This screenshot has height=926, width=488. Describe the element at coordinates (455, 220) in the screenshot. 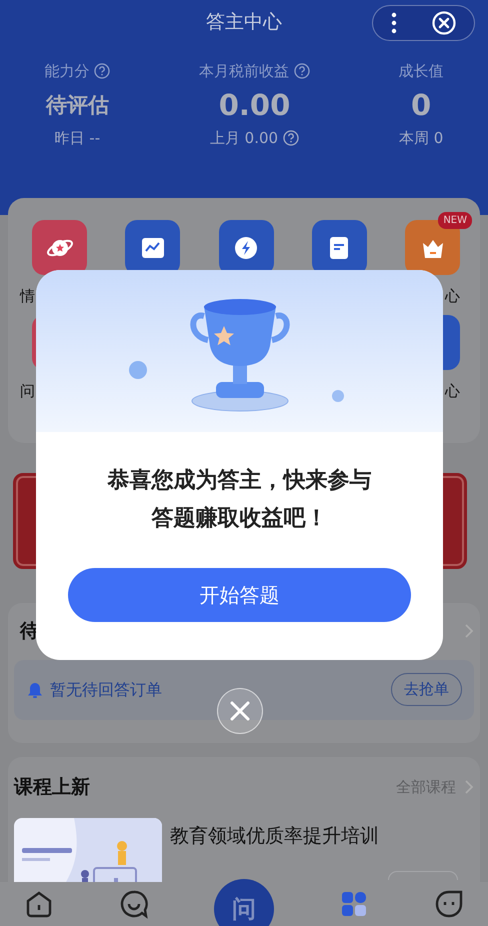

I see `new-badge: NEW` at that location.